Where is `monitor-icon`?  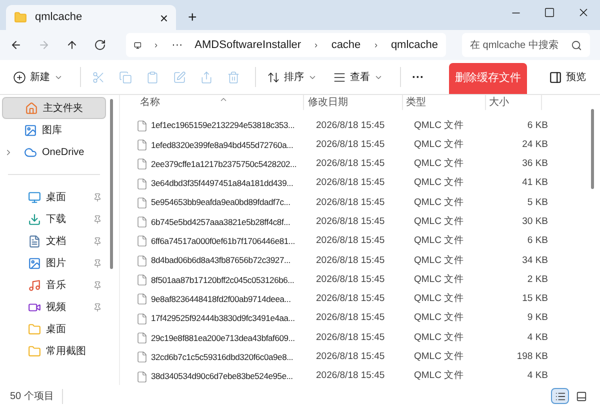 monitor-icon is located at coordinates (34, 197).